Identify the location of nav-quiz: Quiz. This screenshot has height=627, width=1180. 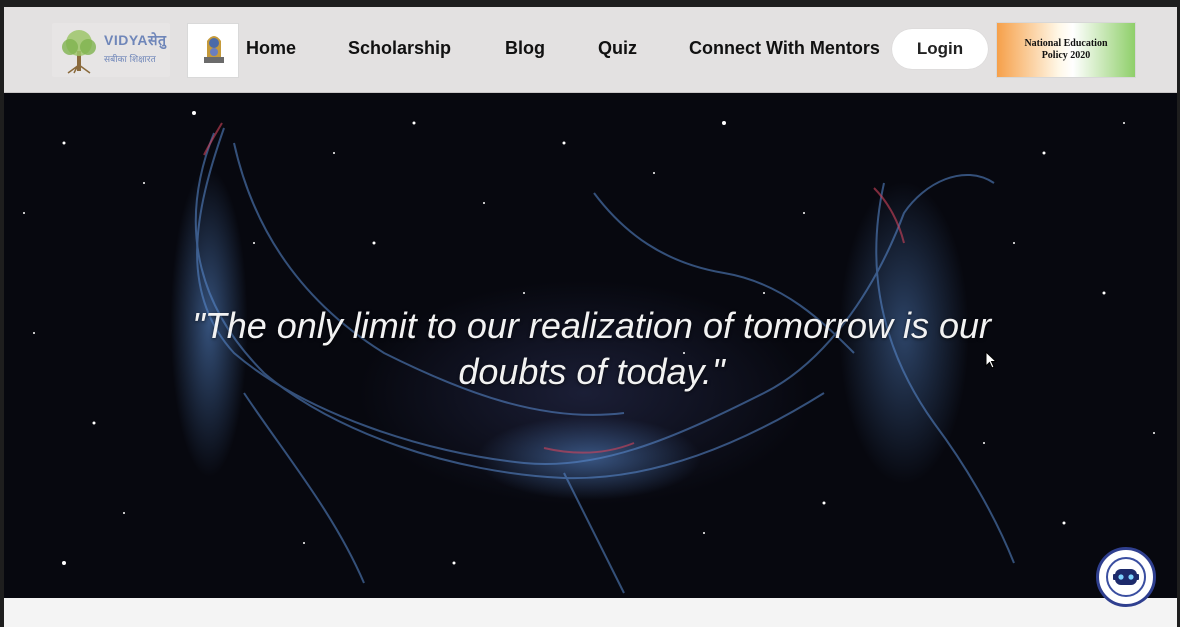
(617, 48).